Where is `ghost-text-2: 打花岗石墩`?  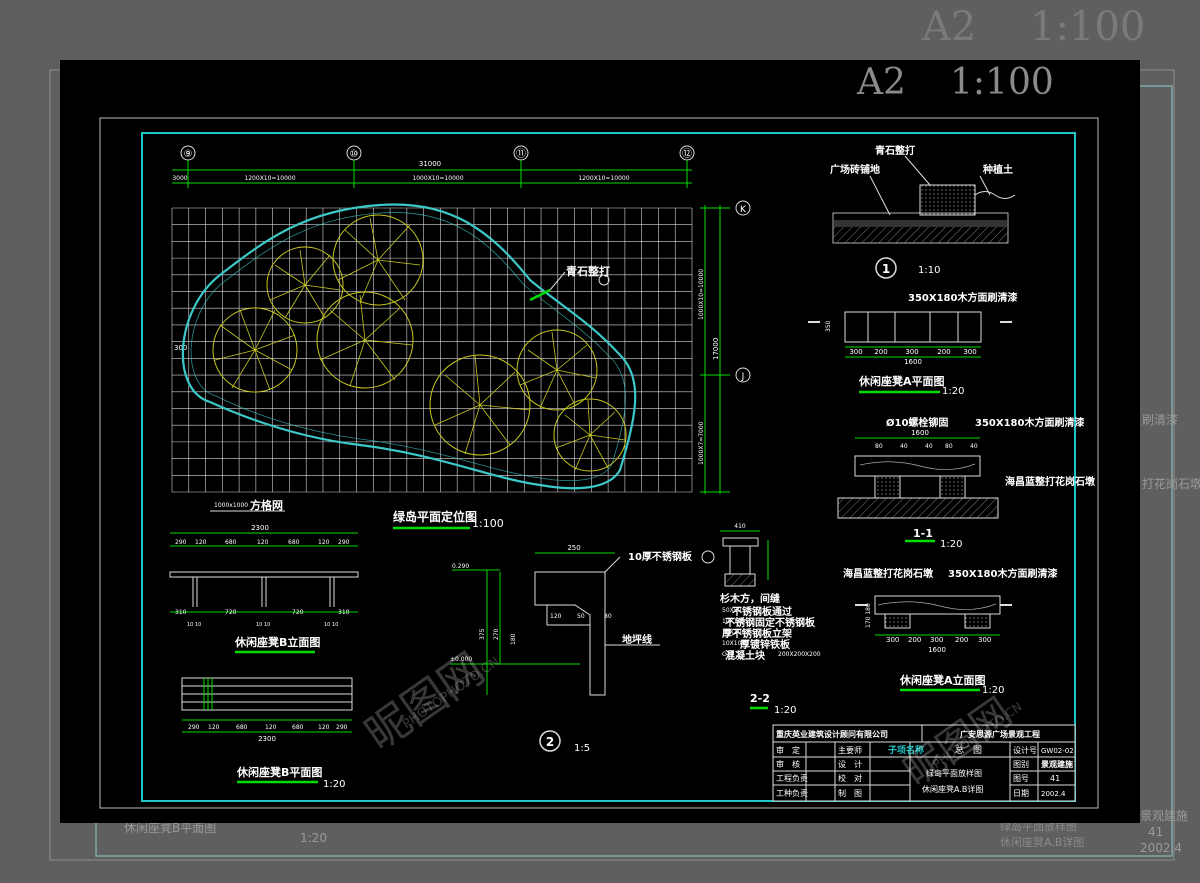 ghost-text-2: 打花岗石墩 is located at coordinates (1171, 483).